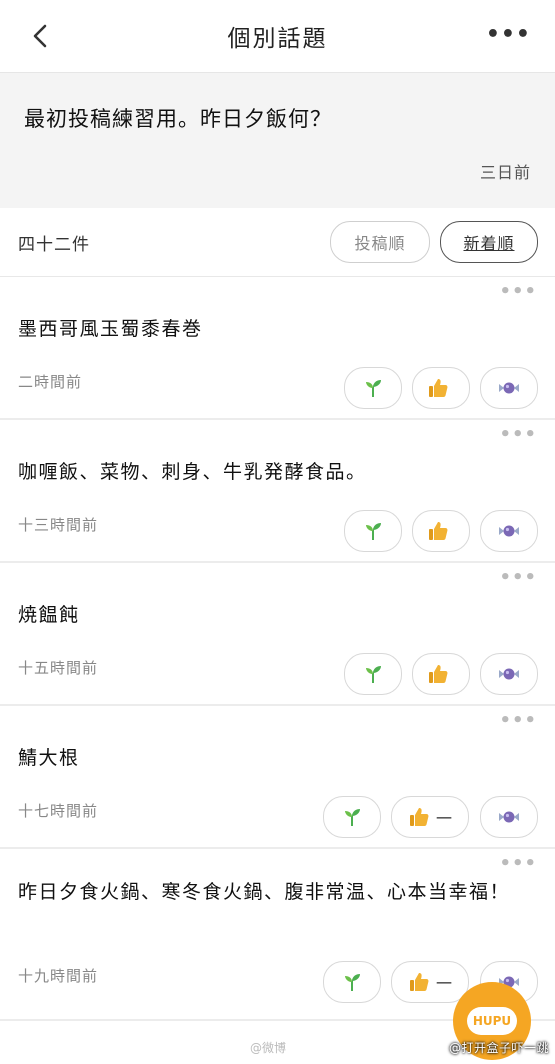 This screenshot has width=555, height=1064. Describe the element at coordinates (505, 172) in the screenshot. I see `topic-timestamp: 三日前` at that location.